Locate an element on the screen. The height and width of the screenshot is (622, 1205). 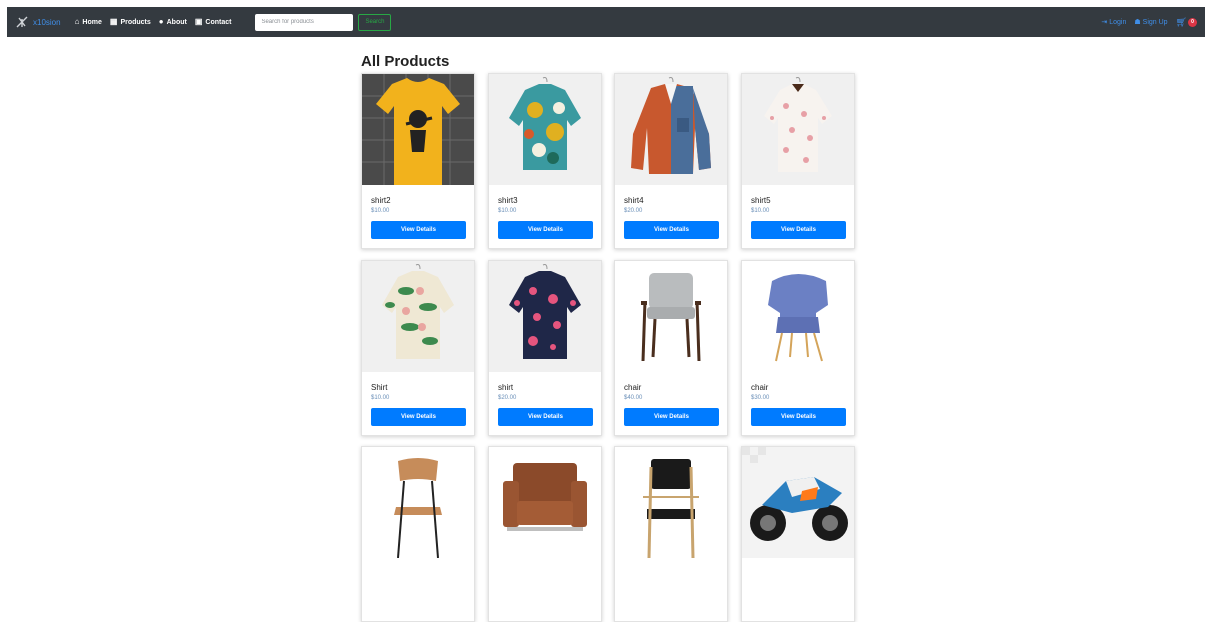
product-image-orange-denim-shirt is located at coordinates (671, 129).